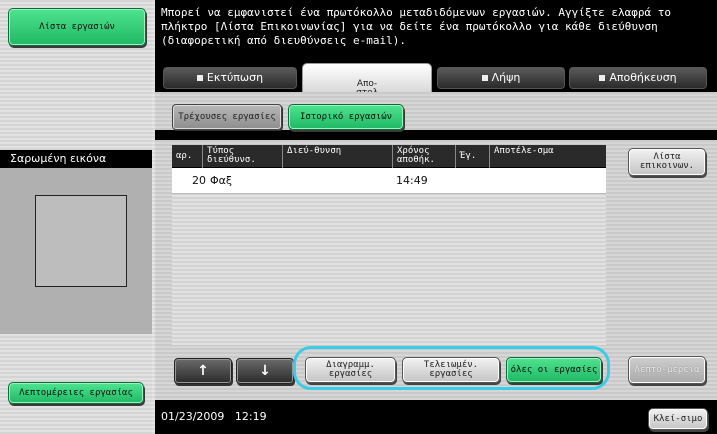 The height and width of the screenshot is (434, 717). I want to click on details-button: Λεπτο-μέρεια, so click(667, 370).